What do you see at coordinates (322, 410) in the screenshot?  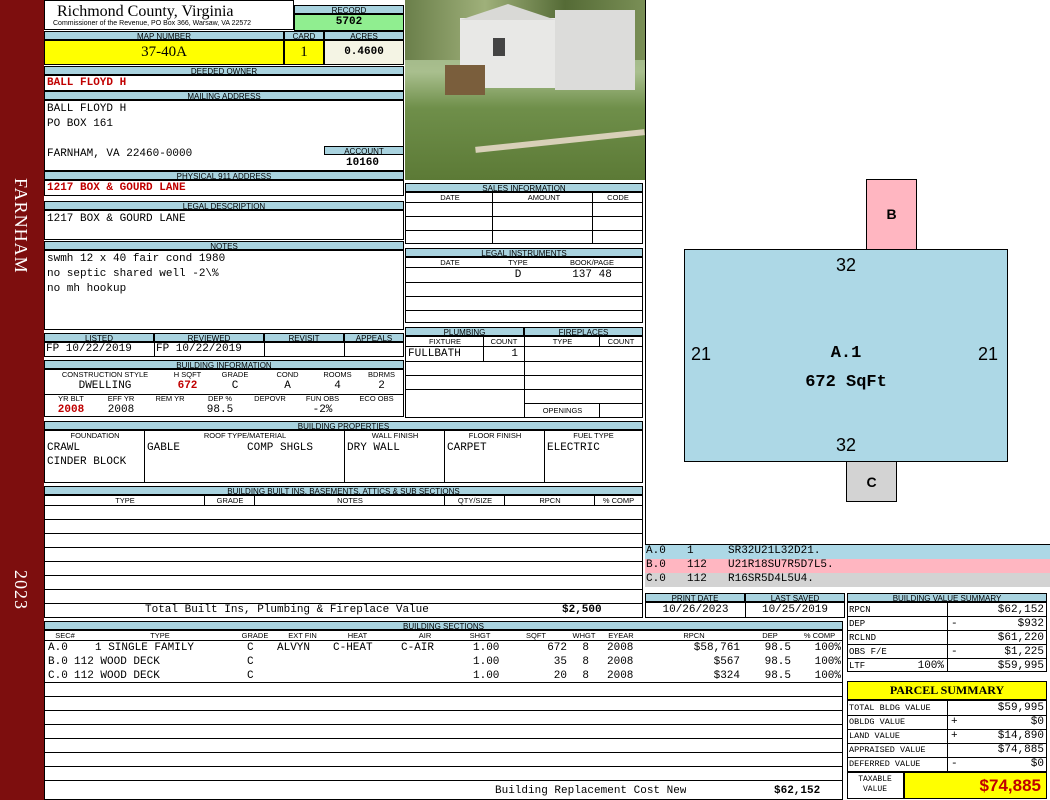 I see `fun-obs: -2%` at bounding box center [322, 410].